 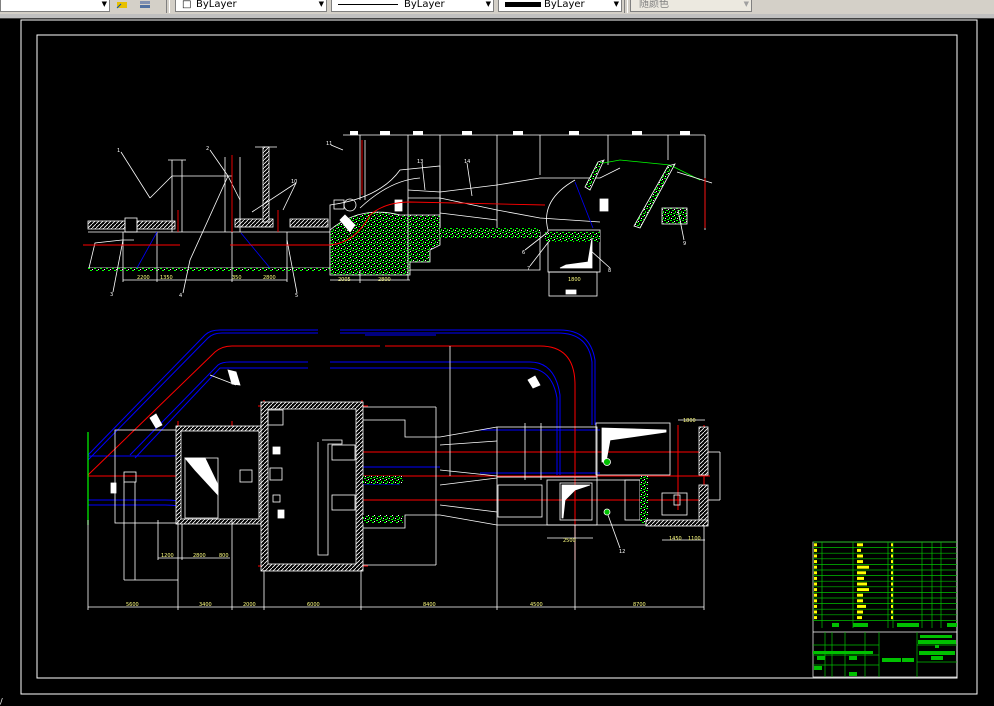 I want to click on dimension-label: 2200, so click(x=143, y=278).